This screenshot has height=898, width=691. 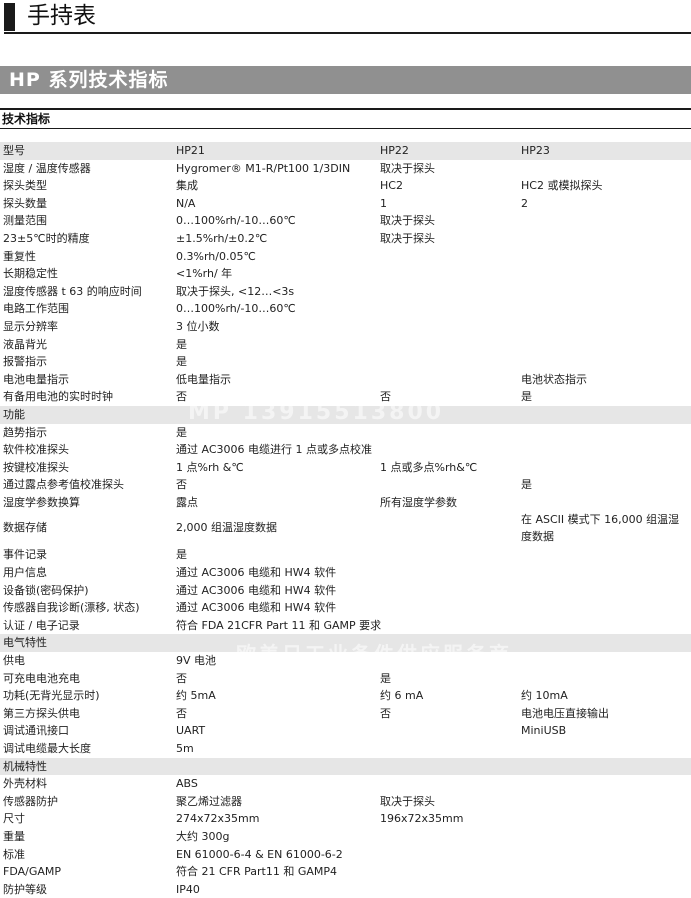 I want to click on table-row: 湿度学参数换算 露点 所有湿度学参数, so click(x=345, y=503).